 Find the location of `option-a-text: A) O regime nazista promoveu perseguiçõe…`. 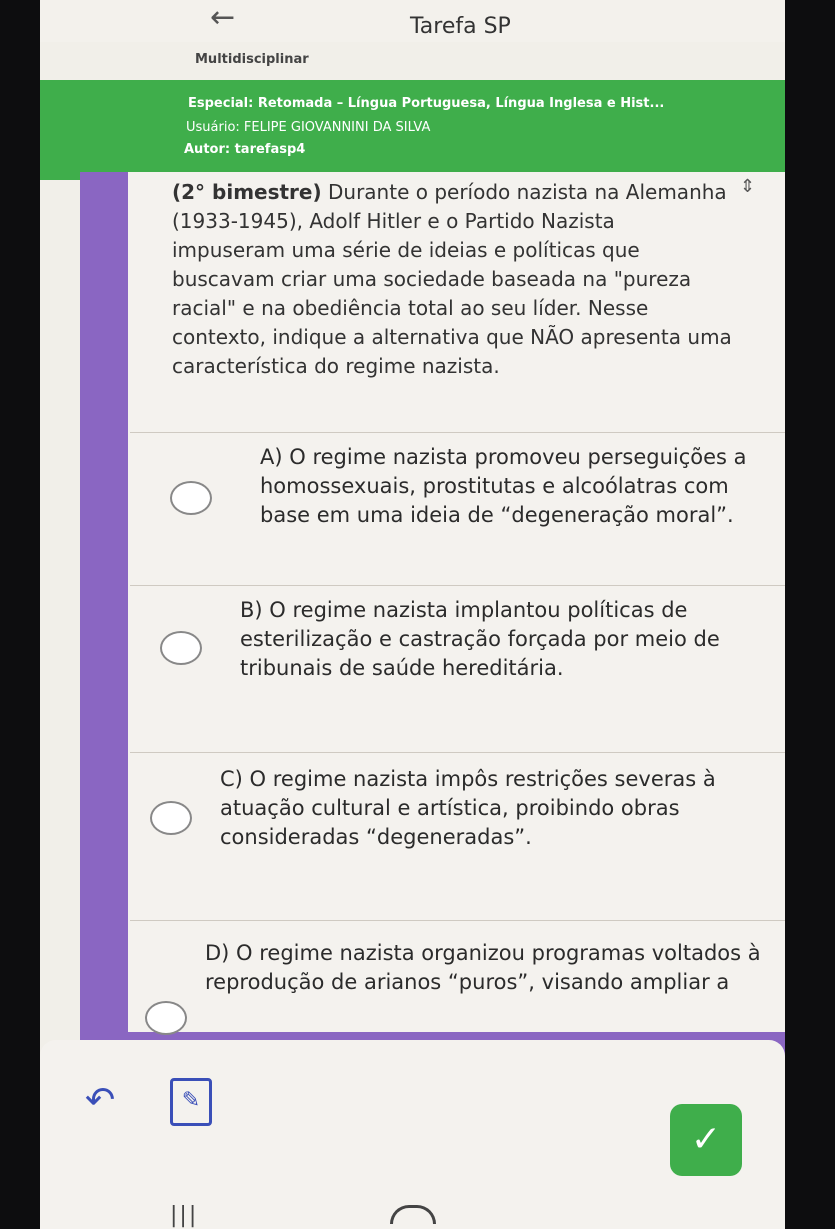

option-a-text: A) O regime nazista promoveu perseguiçõe… is located at coordinates (503, 486).